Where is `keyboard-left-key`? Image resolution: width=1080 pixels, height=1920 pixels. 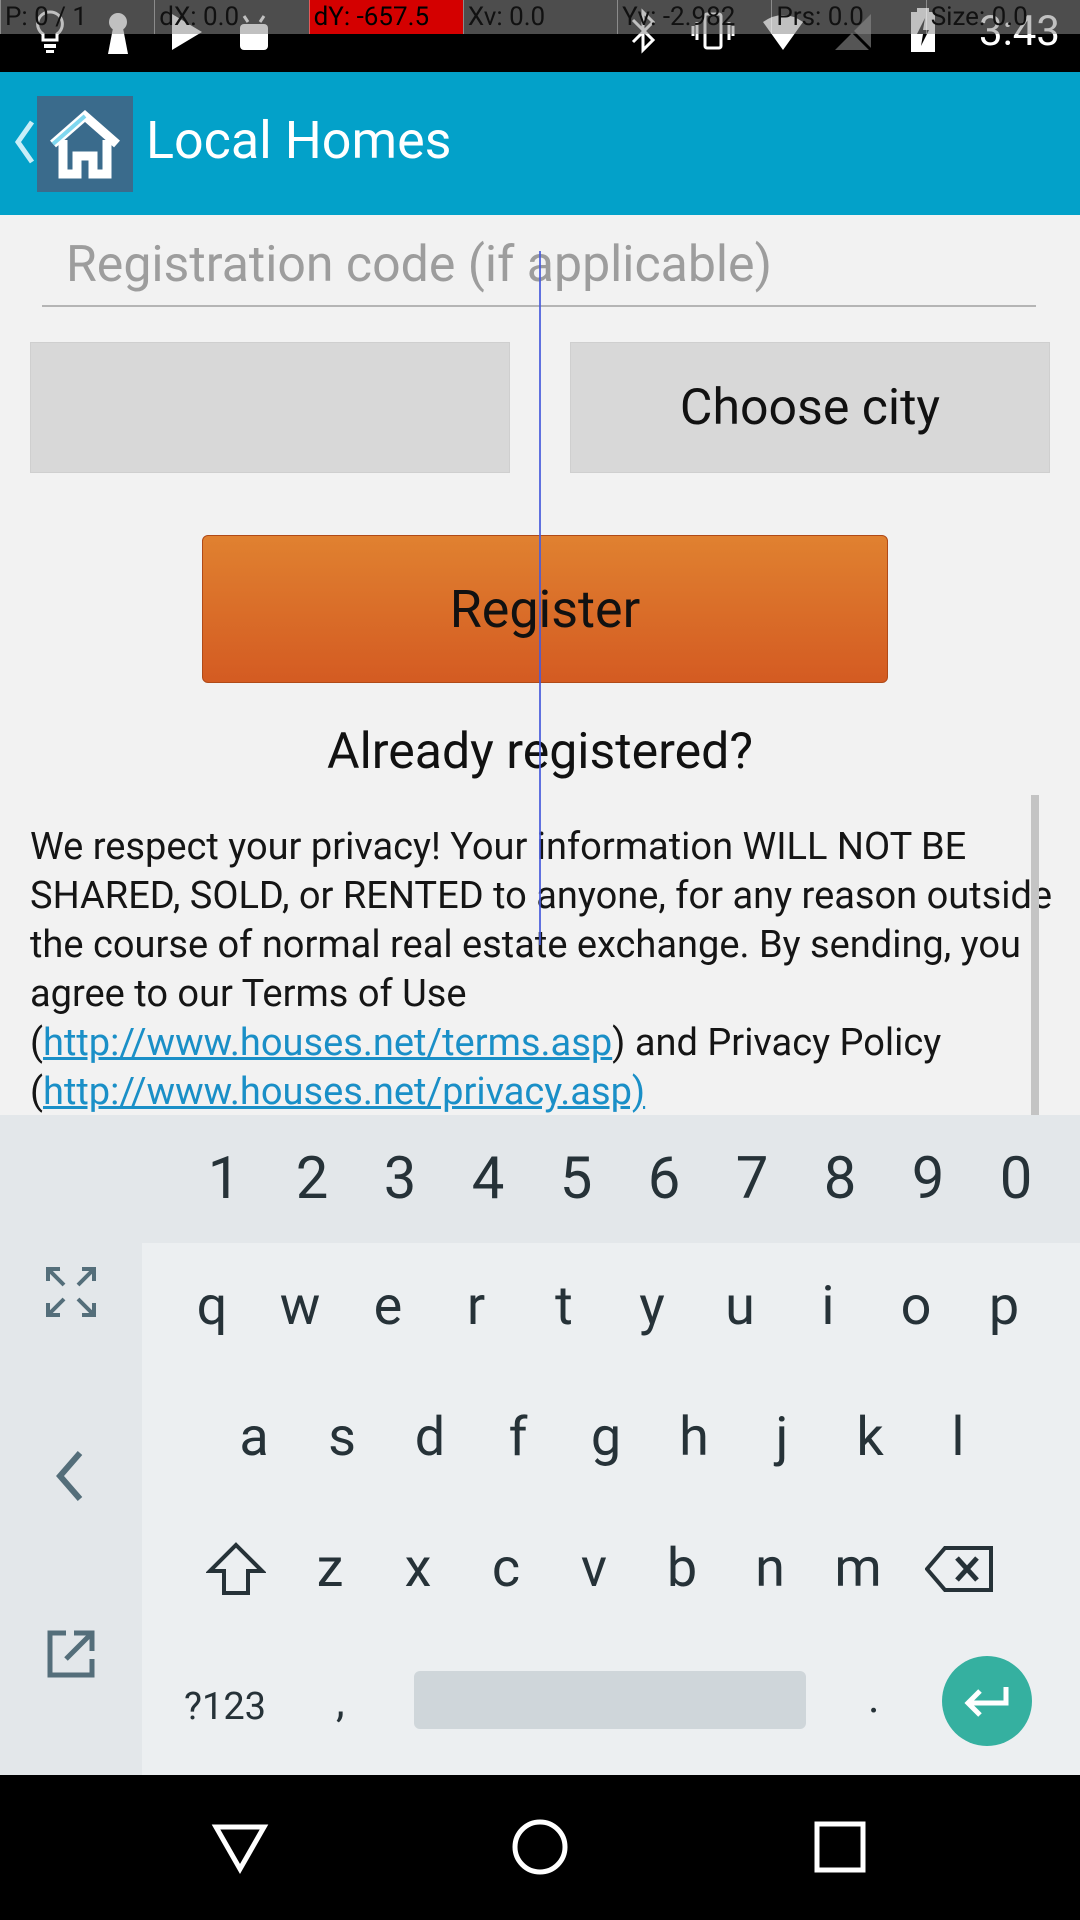
keyboard-left-key is located at coordinates (71, 1476).